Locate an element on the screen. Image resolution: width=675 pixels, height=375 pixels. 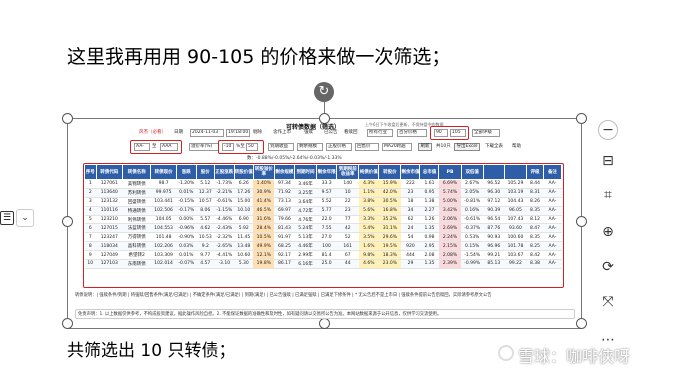
filter-check-1: 剔除 is located at coordinates (257, 133).